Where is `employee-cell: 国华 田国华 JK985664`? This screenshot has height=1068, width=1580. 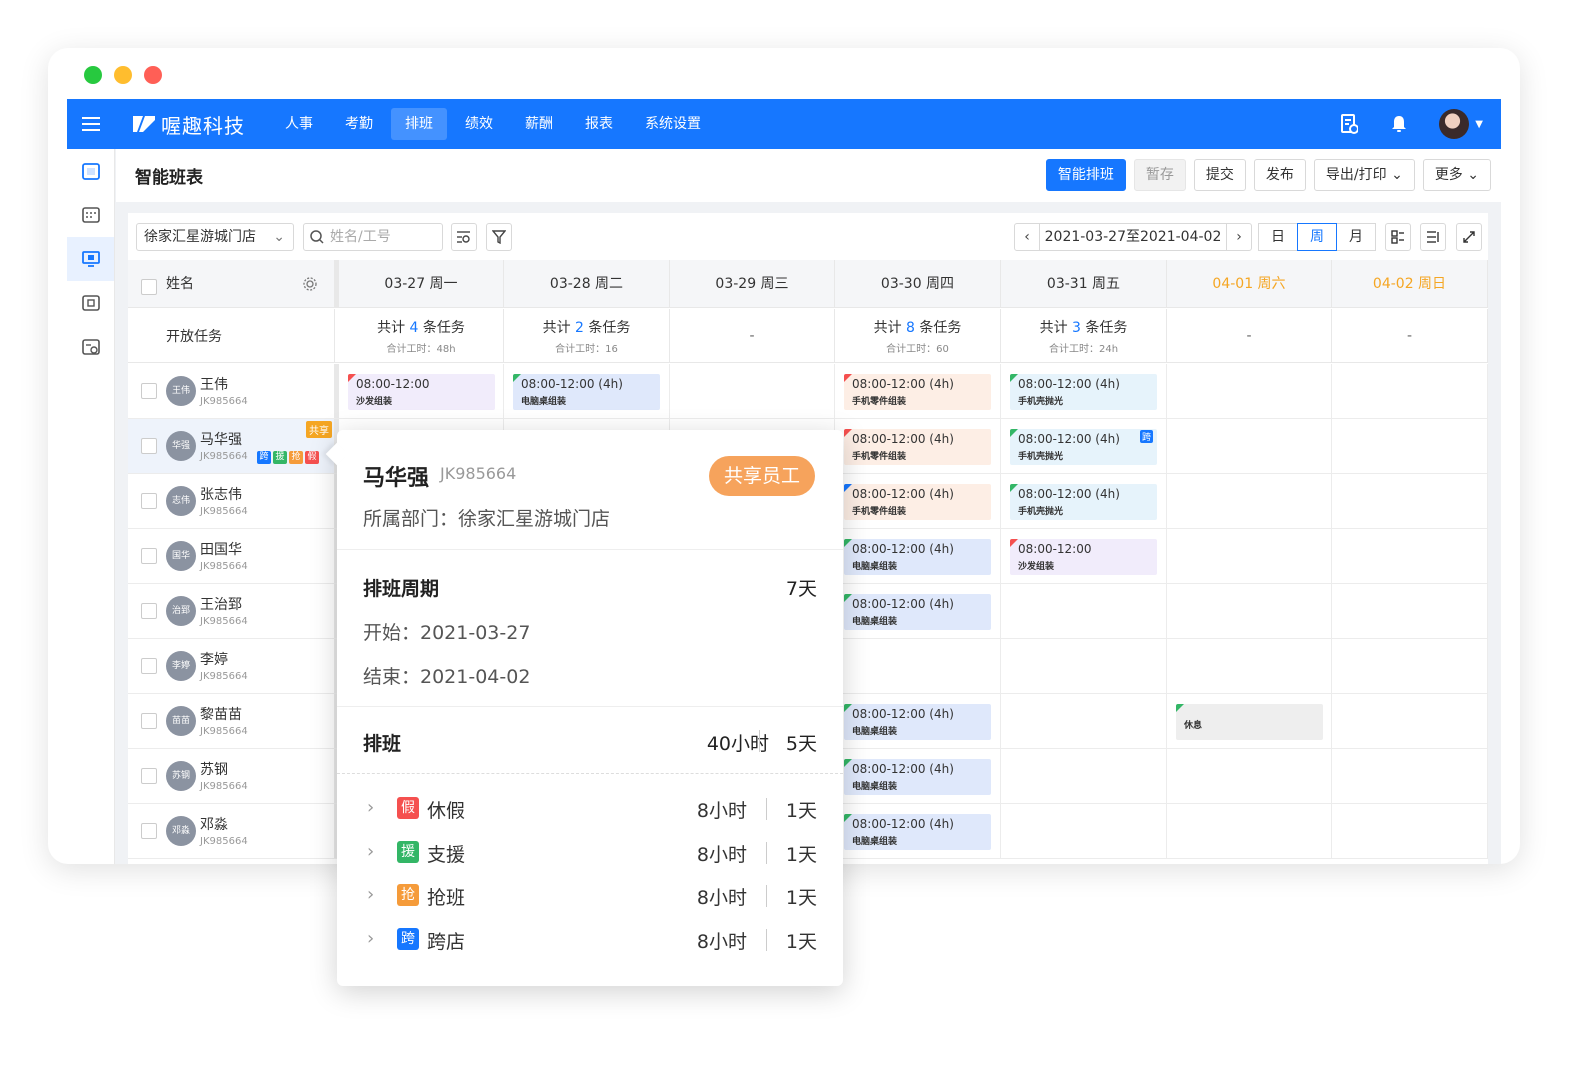 employee-cell: 国华 田国华 JK985664 is located at coordinates (231, 556).